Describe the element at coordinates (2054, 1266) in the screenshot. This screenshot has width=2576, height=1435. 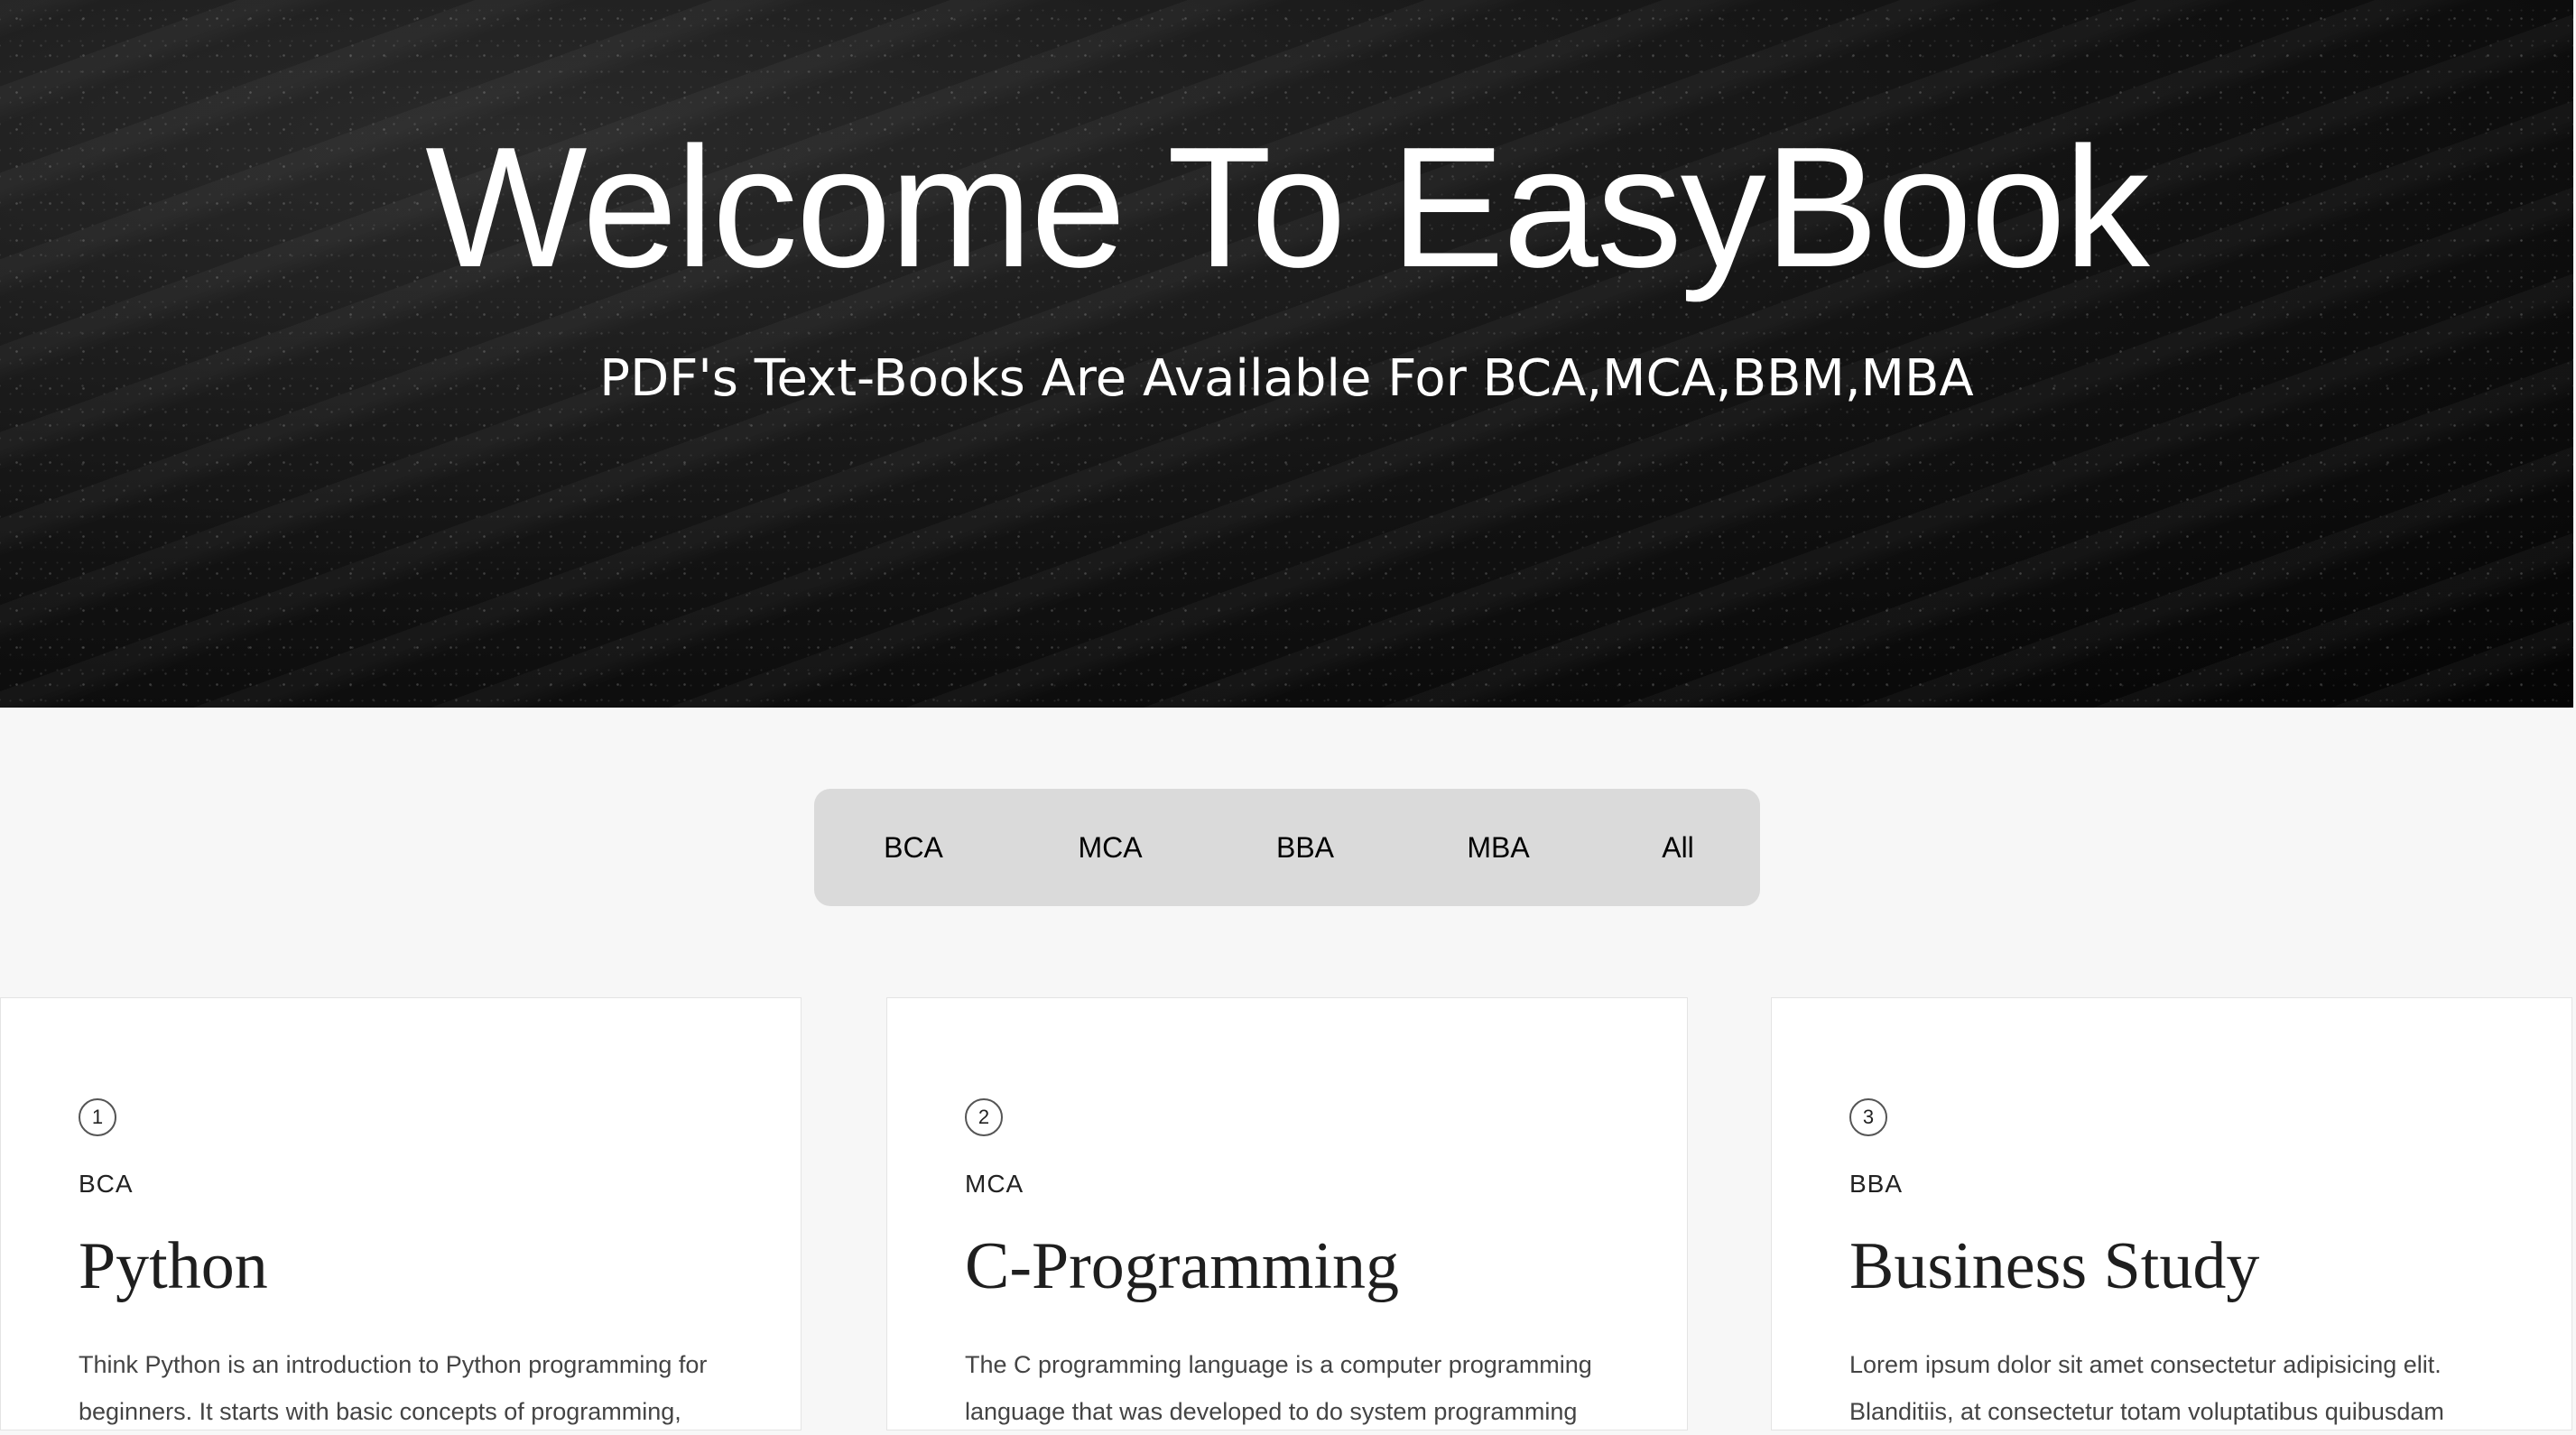
I see `card-title: Business Study` at that location.